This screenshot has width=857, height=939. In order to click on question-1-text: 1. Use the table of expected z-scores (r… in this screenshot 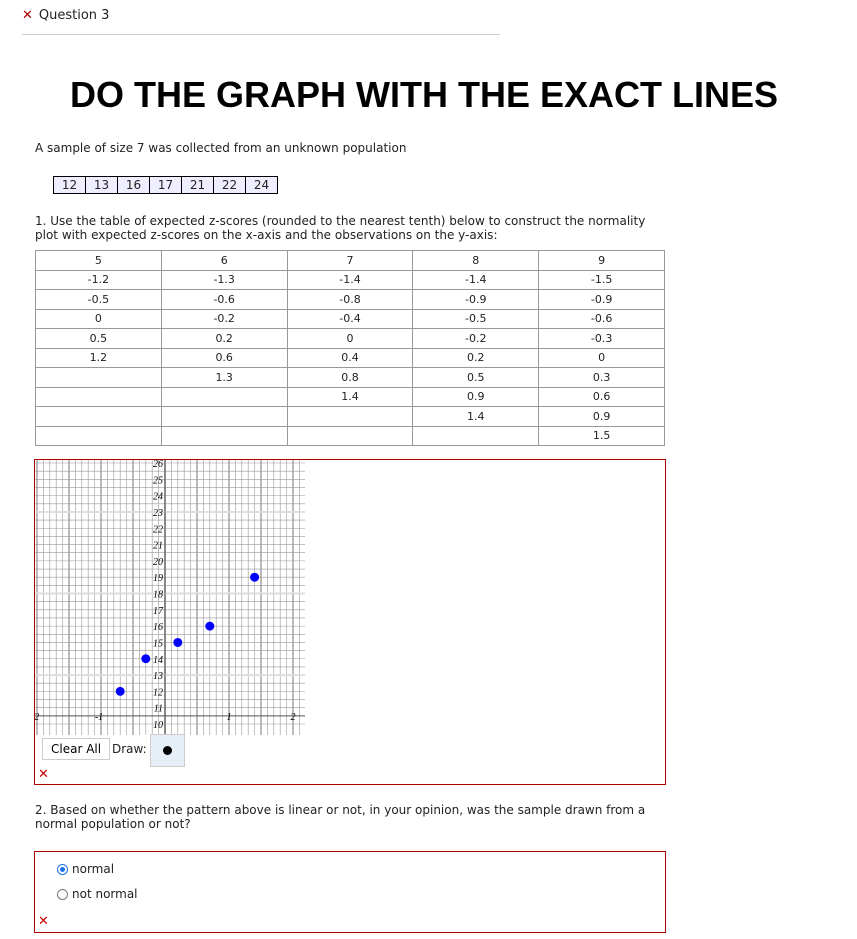, I will do `click(340, 228)`.